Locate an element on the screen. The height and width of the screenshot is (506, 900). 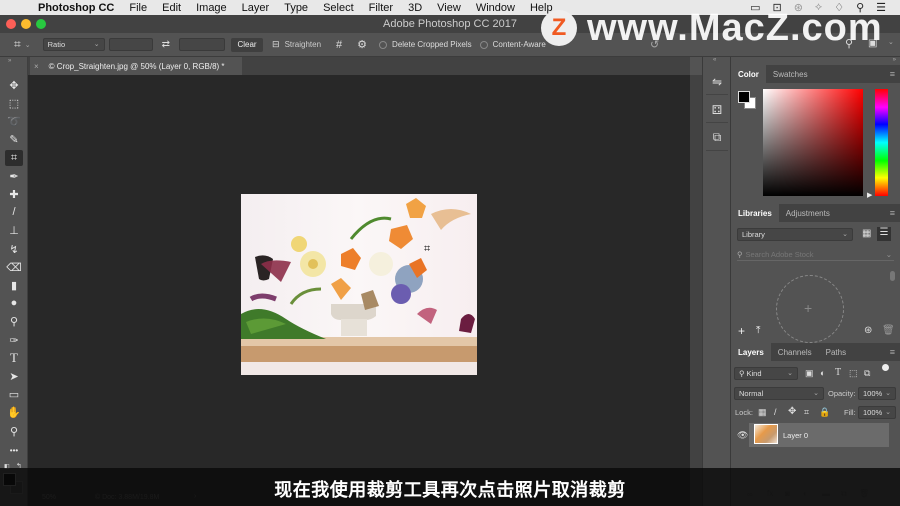
quick-selection-tool: ✎ is located at coordinates (14, 139).